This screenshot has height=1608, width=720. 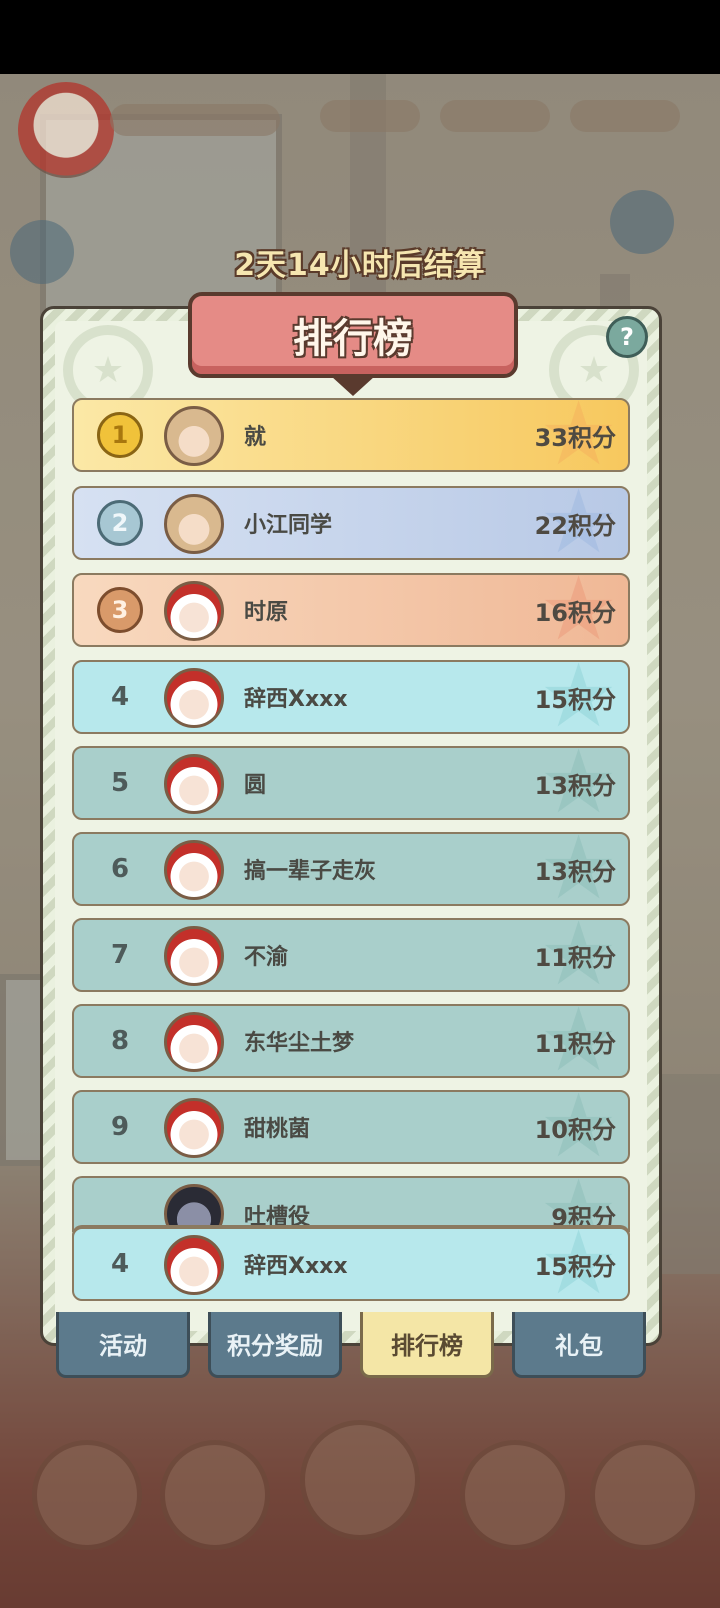 What do you see at coordinates (66, 130) in the screenshot?
I see `player-avatar` at bounding box center [66, 130].